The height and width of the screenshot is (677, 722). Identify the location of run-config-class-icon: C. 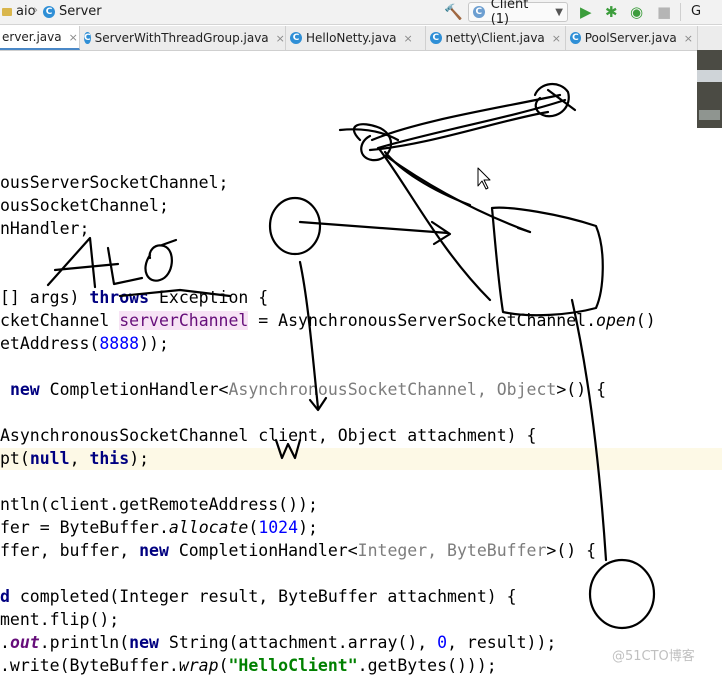
(479, 12).